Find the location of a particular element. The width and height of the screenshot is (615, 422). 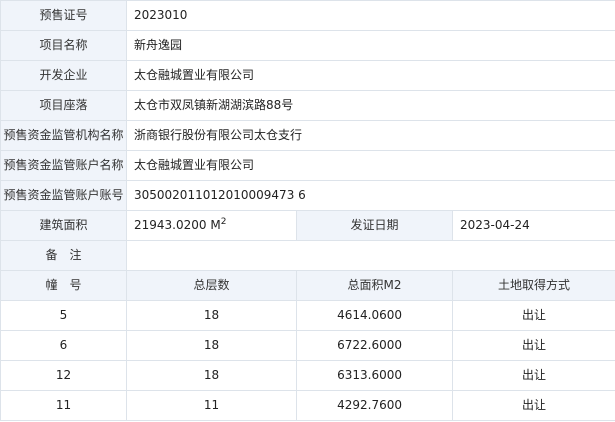

table-row: 12 18 6313.6000 出让 is located at coordinates (307, 375).